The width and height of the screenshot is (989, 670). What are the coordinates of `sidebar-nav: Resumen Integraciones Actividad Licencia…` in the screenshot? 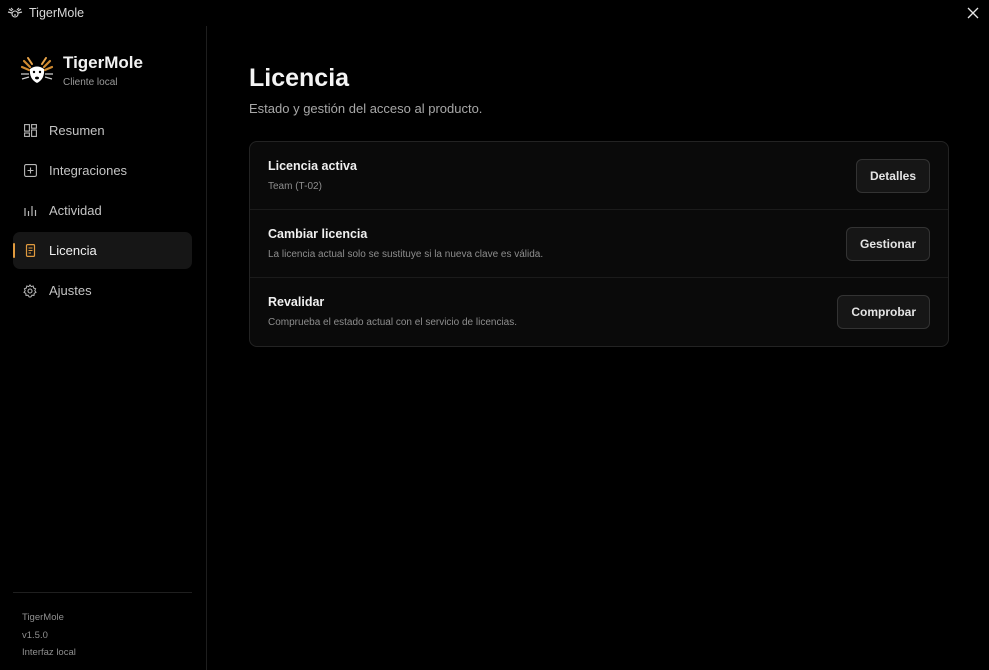 It's located at (102, 212).